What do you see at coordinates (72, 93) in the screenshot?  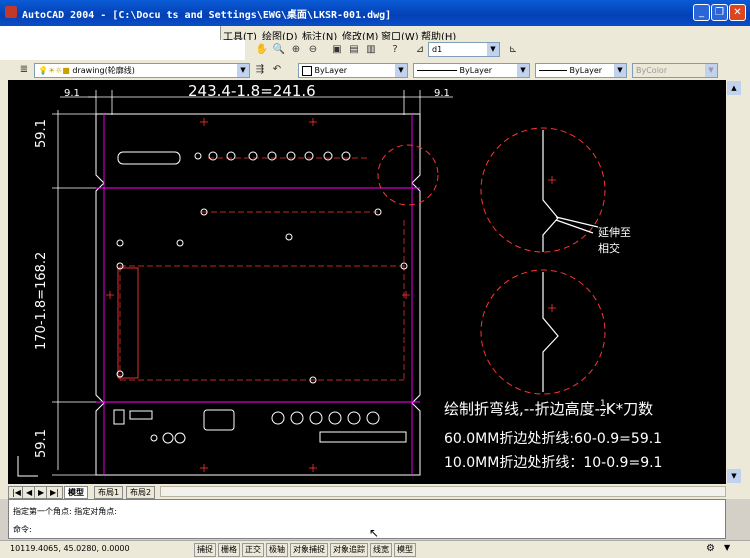 I see `dim-text-top-left: 9.1` at bounding box center [72, 93].